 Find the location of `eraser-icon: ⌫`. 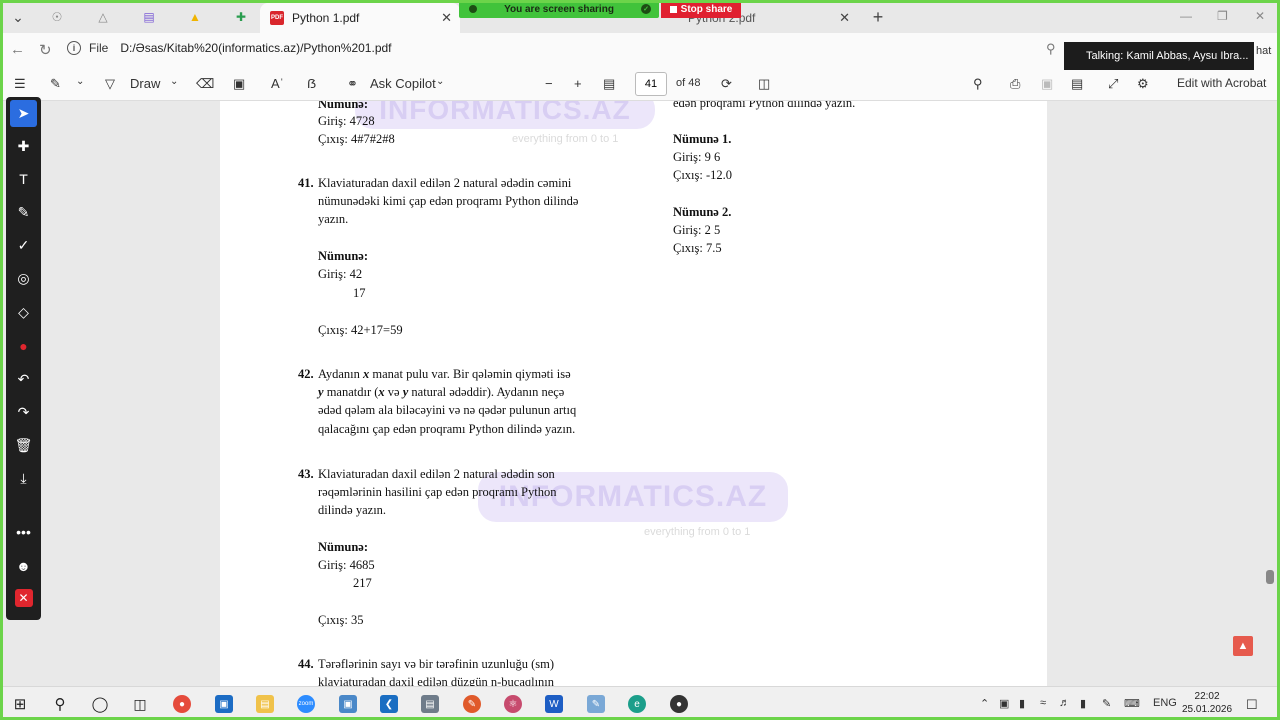

eraser-icon: ⌫ is located at coordinates (205, 84).